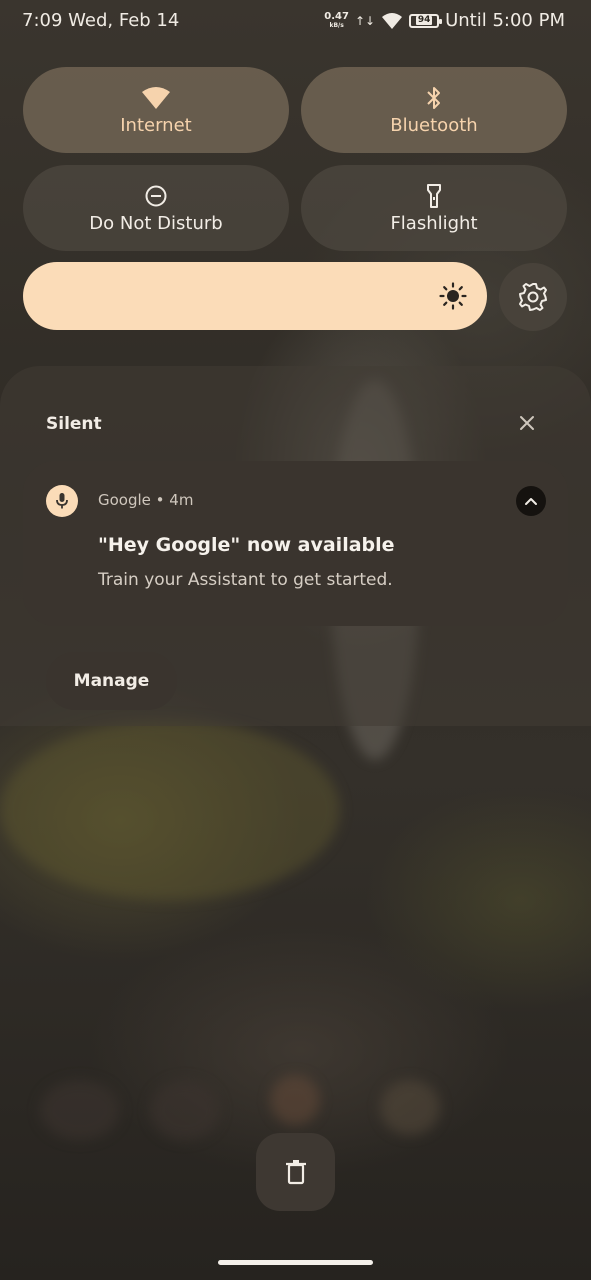 This screenshot has height=1280, width=591. Describe the element at coordinates (527, 423) in the screenshot. I see `close-icon` at that location.